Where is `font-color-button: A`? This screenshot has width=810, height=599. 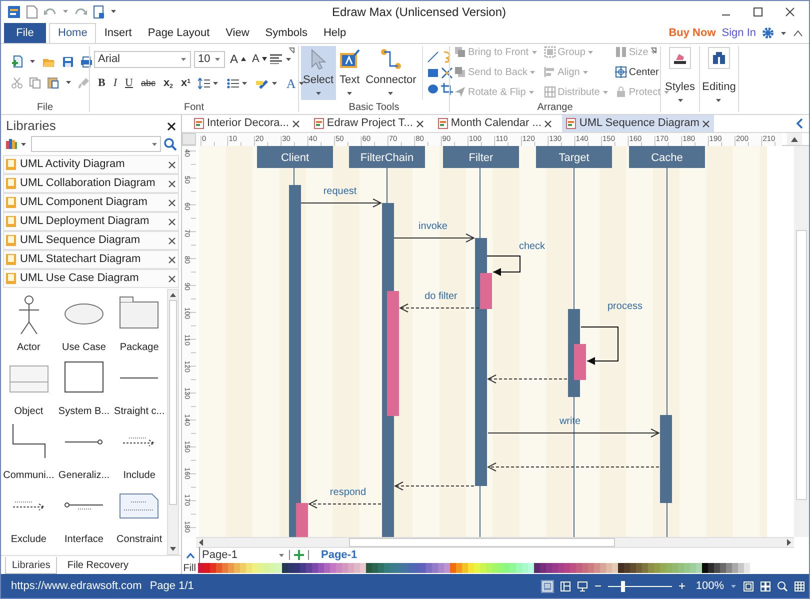 font-color-button: A is located at coordinates (291, 84).